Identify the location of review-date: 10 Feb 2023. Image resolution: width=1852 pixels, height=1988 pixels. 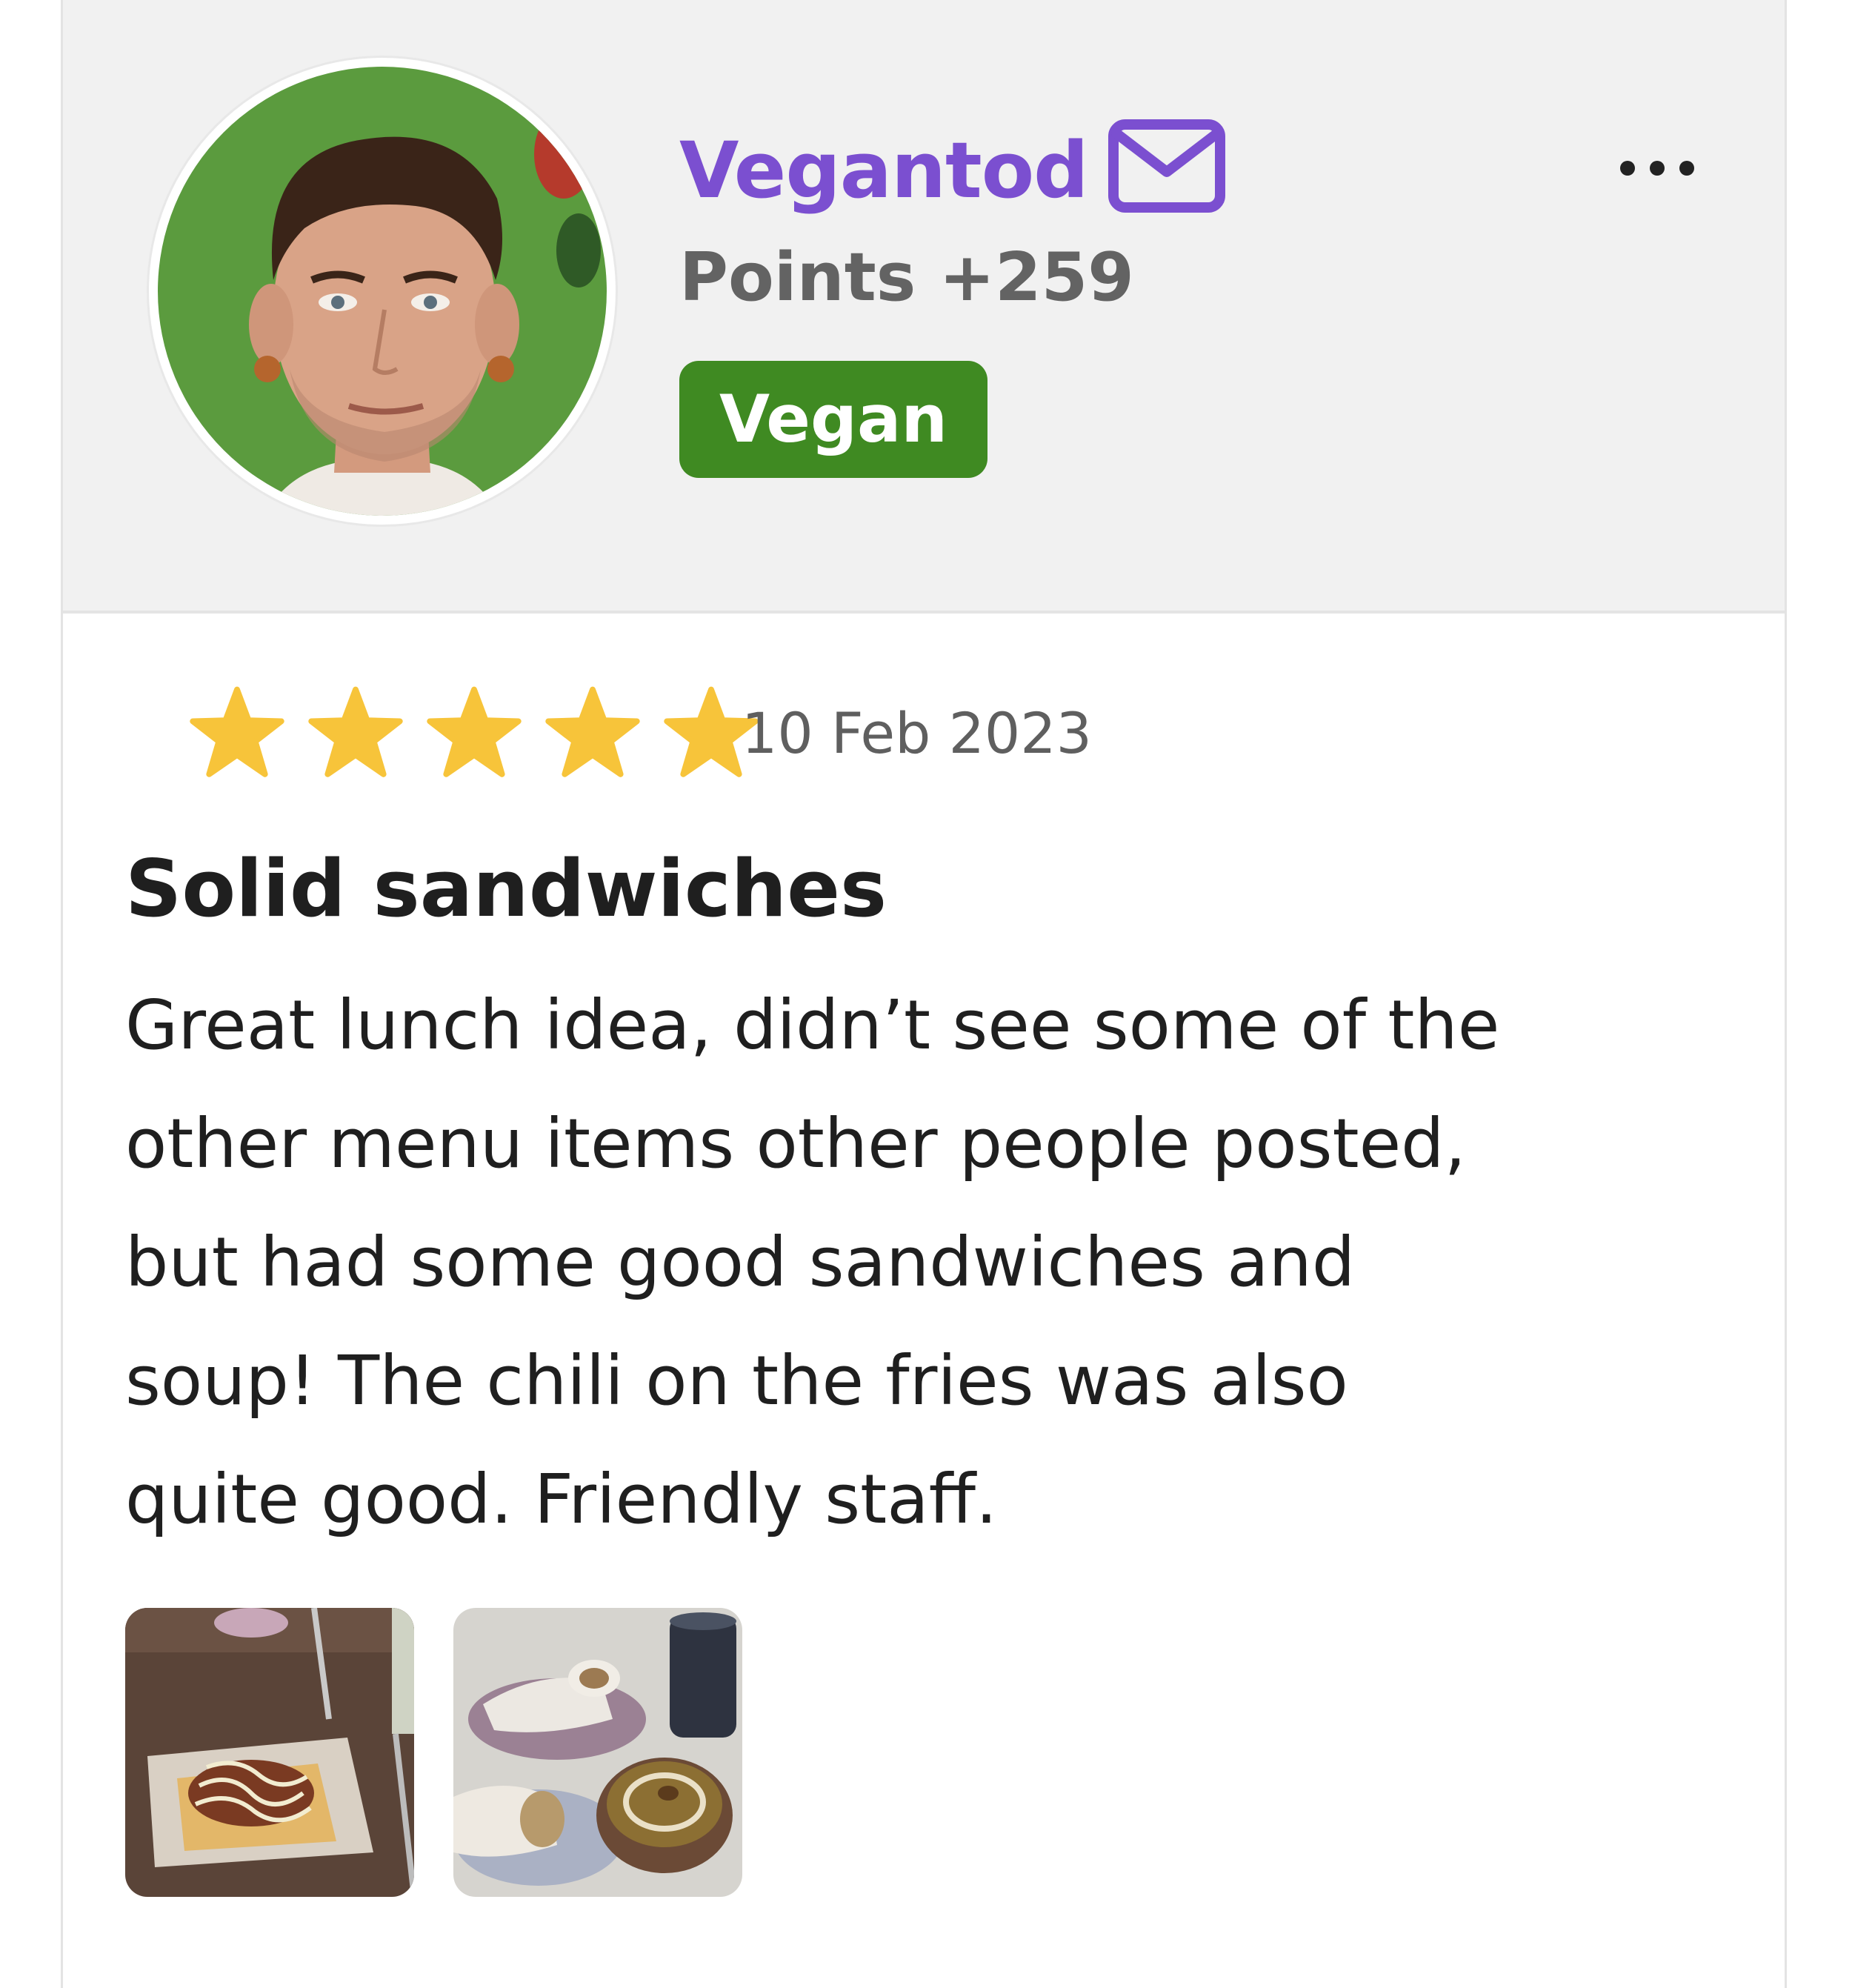
(917, 733).